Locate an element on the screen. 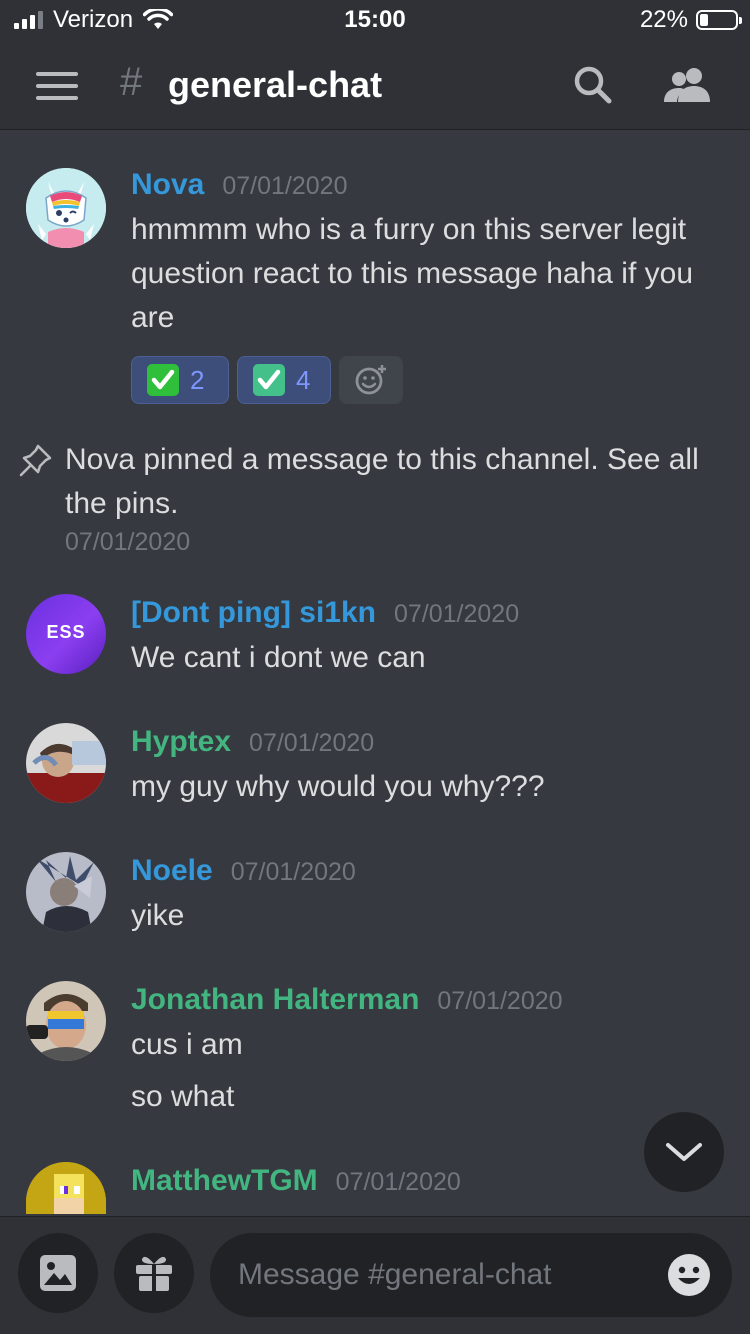  status-right: 22% is located at coordinates (690, 20).